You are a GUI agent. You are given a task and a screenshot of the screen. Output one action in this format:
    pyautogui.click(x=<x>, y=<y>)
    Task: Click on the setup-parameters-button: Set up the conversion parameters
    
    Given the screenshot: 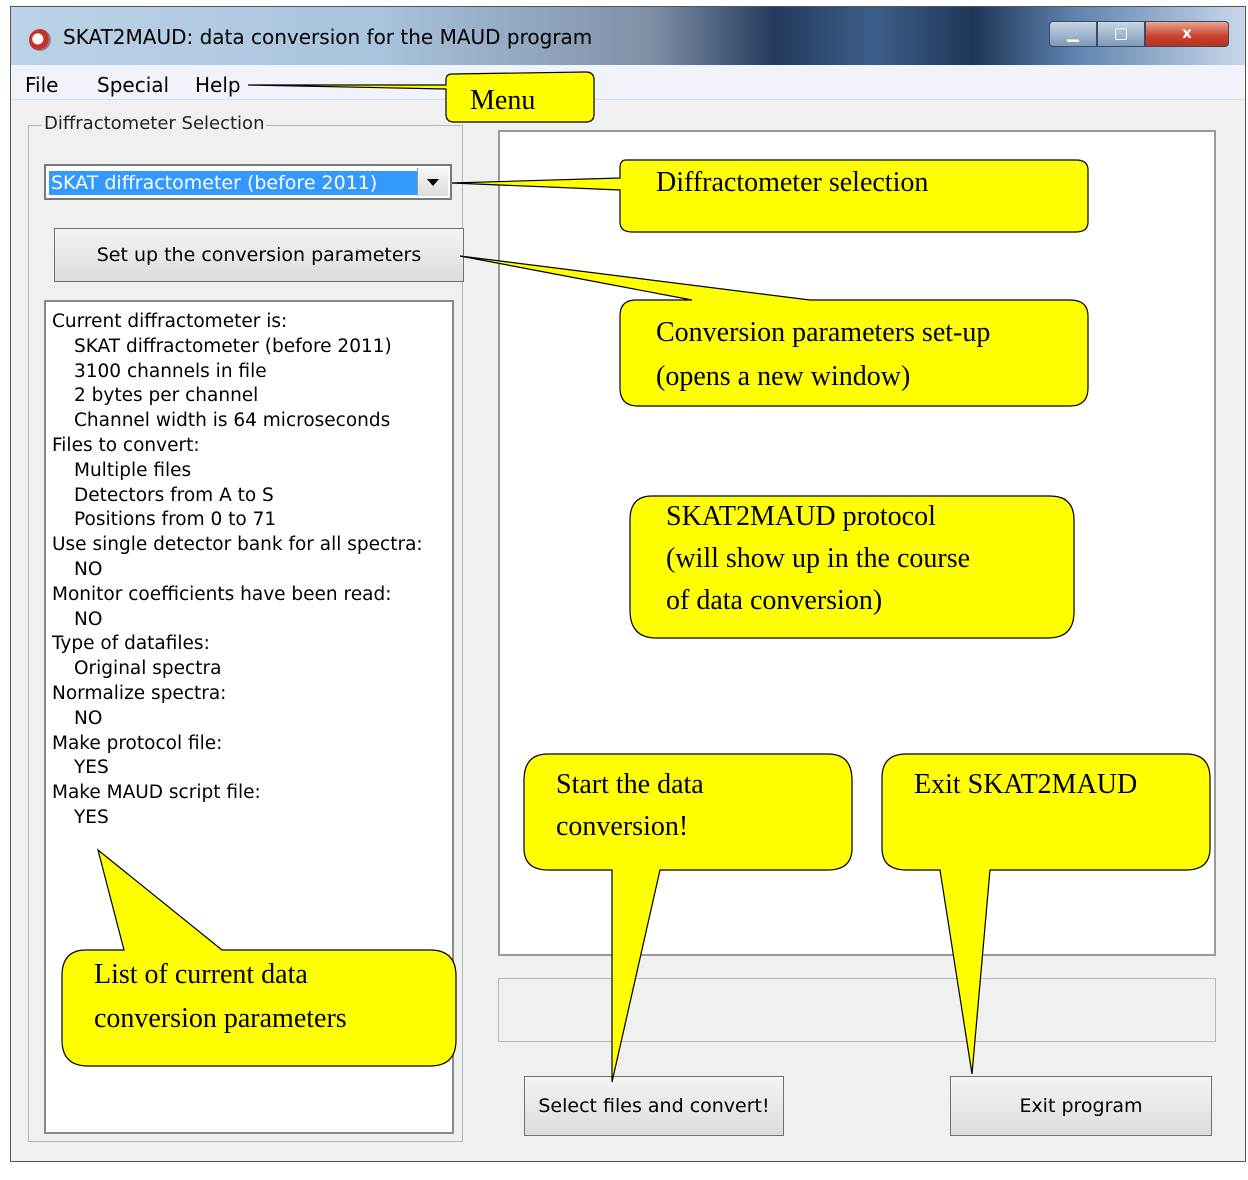 What is the action you would take?
    pyautogui.click(x=259, y=255)
    